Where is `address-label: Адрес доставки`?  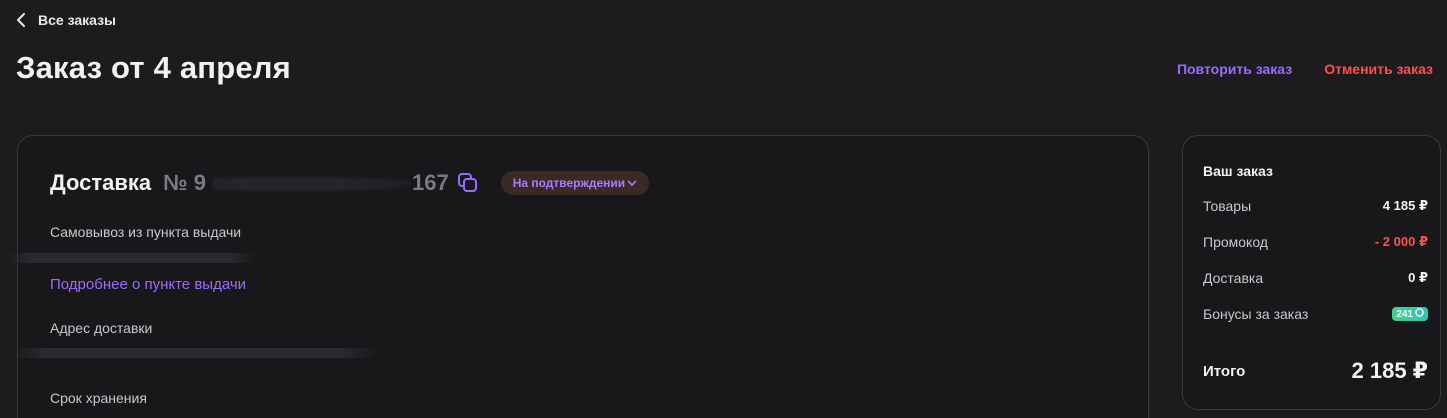 address-label: Адрес доставки is located at coordinates (101, 328).